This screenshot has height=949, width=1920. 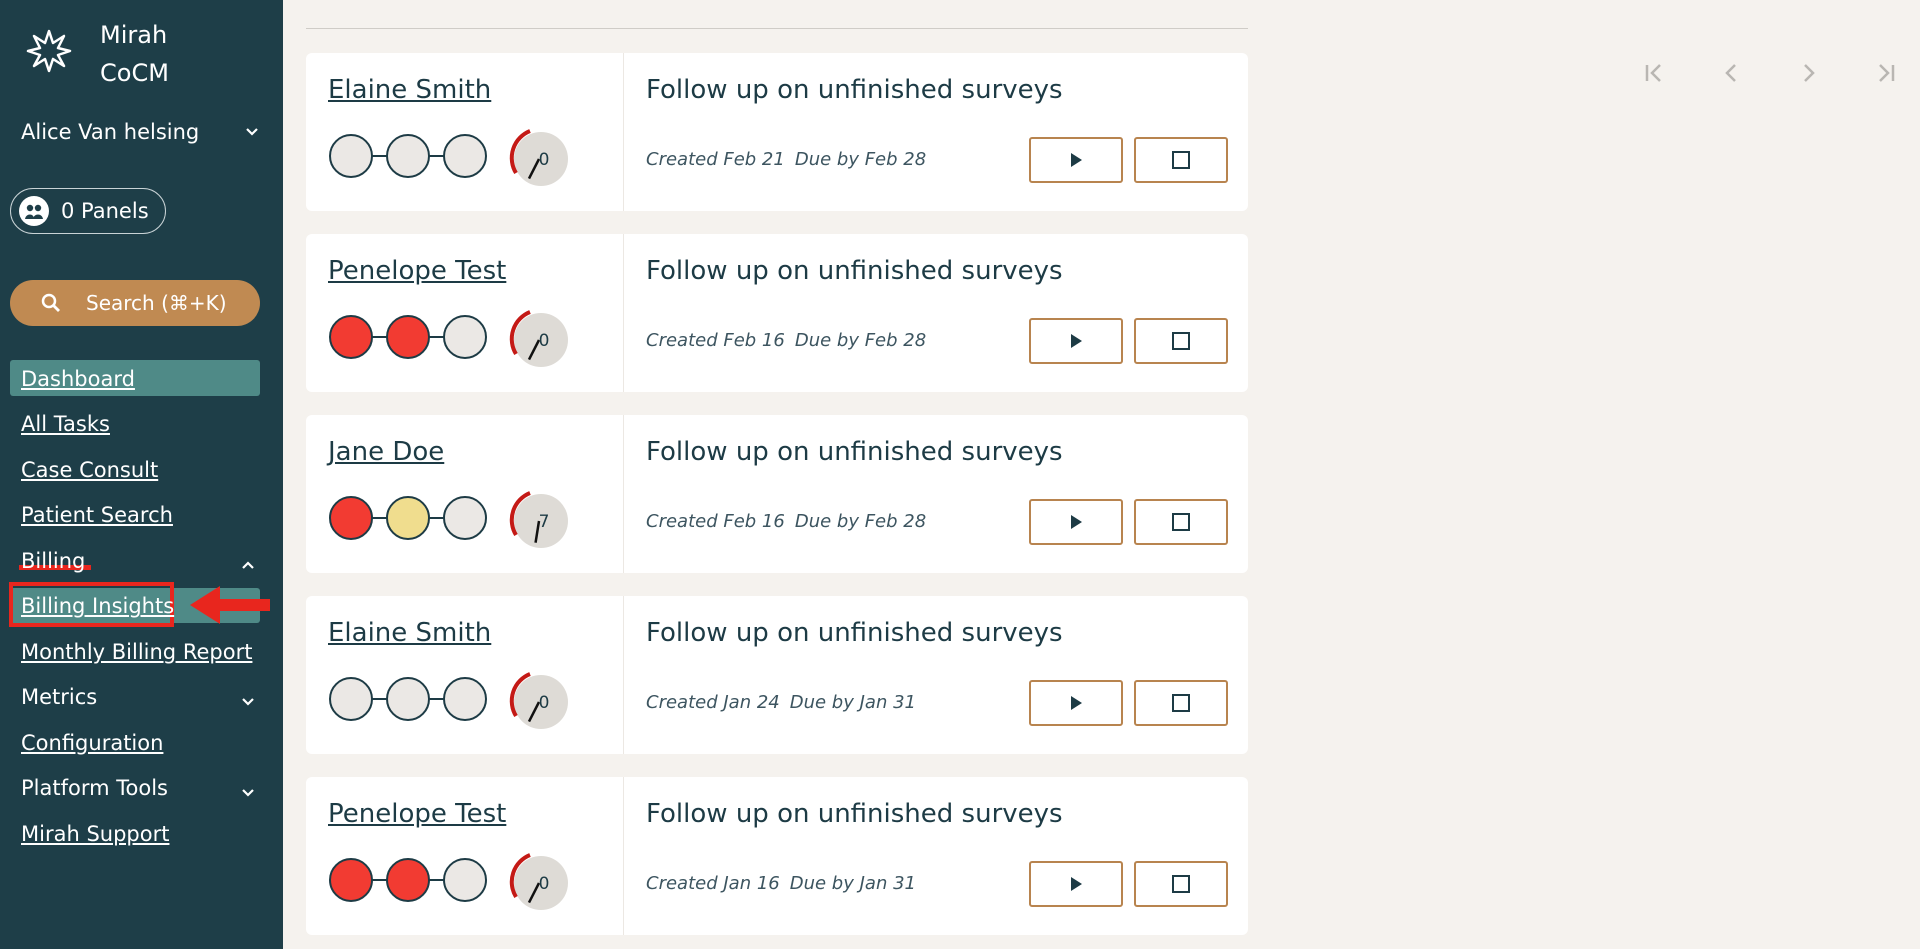 I want to click on sidebar-item-label: Patient Search, so click(x=97, y=515).